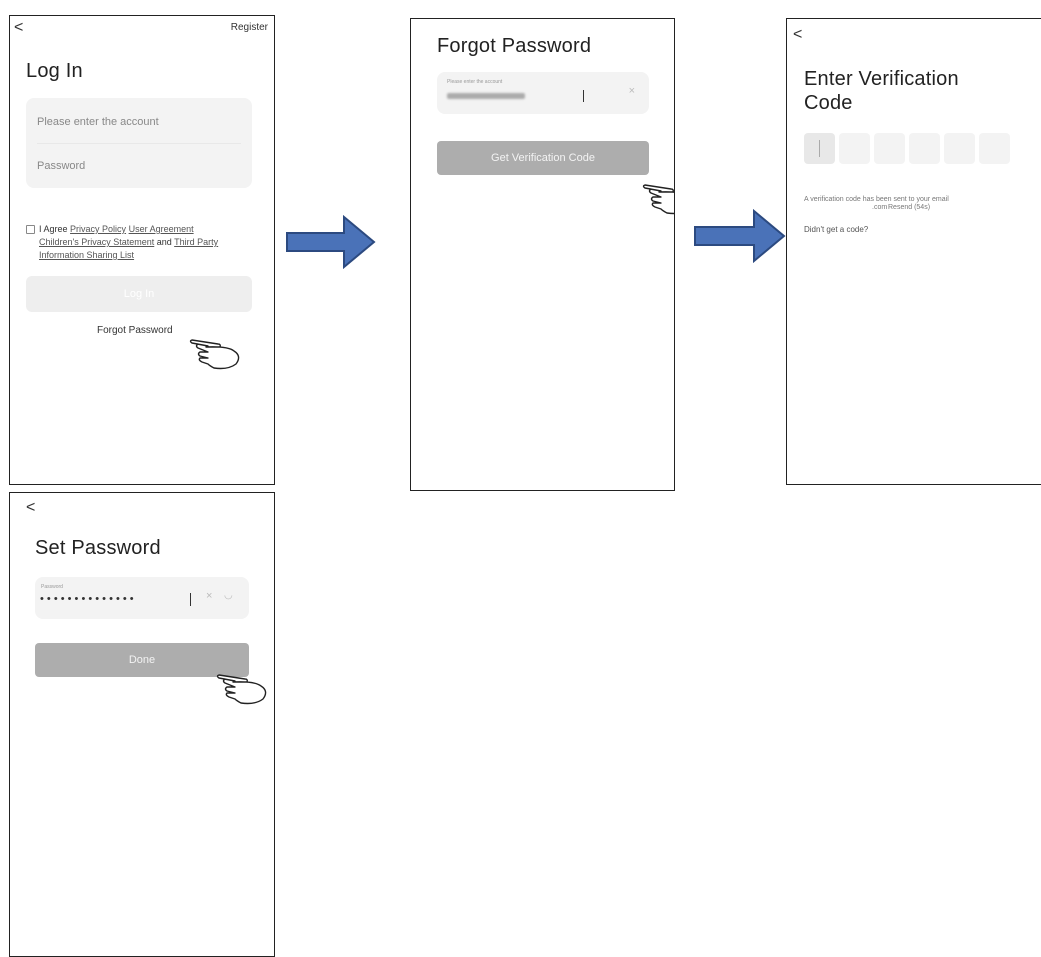  Describe the element at coordinates (142, 598) in the screenshot. I see `password-field: Password • • • • • • • • • • • • • • × ◡` at that location.